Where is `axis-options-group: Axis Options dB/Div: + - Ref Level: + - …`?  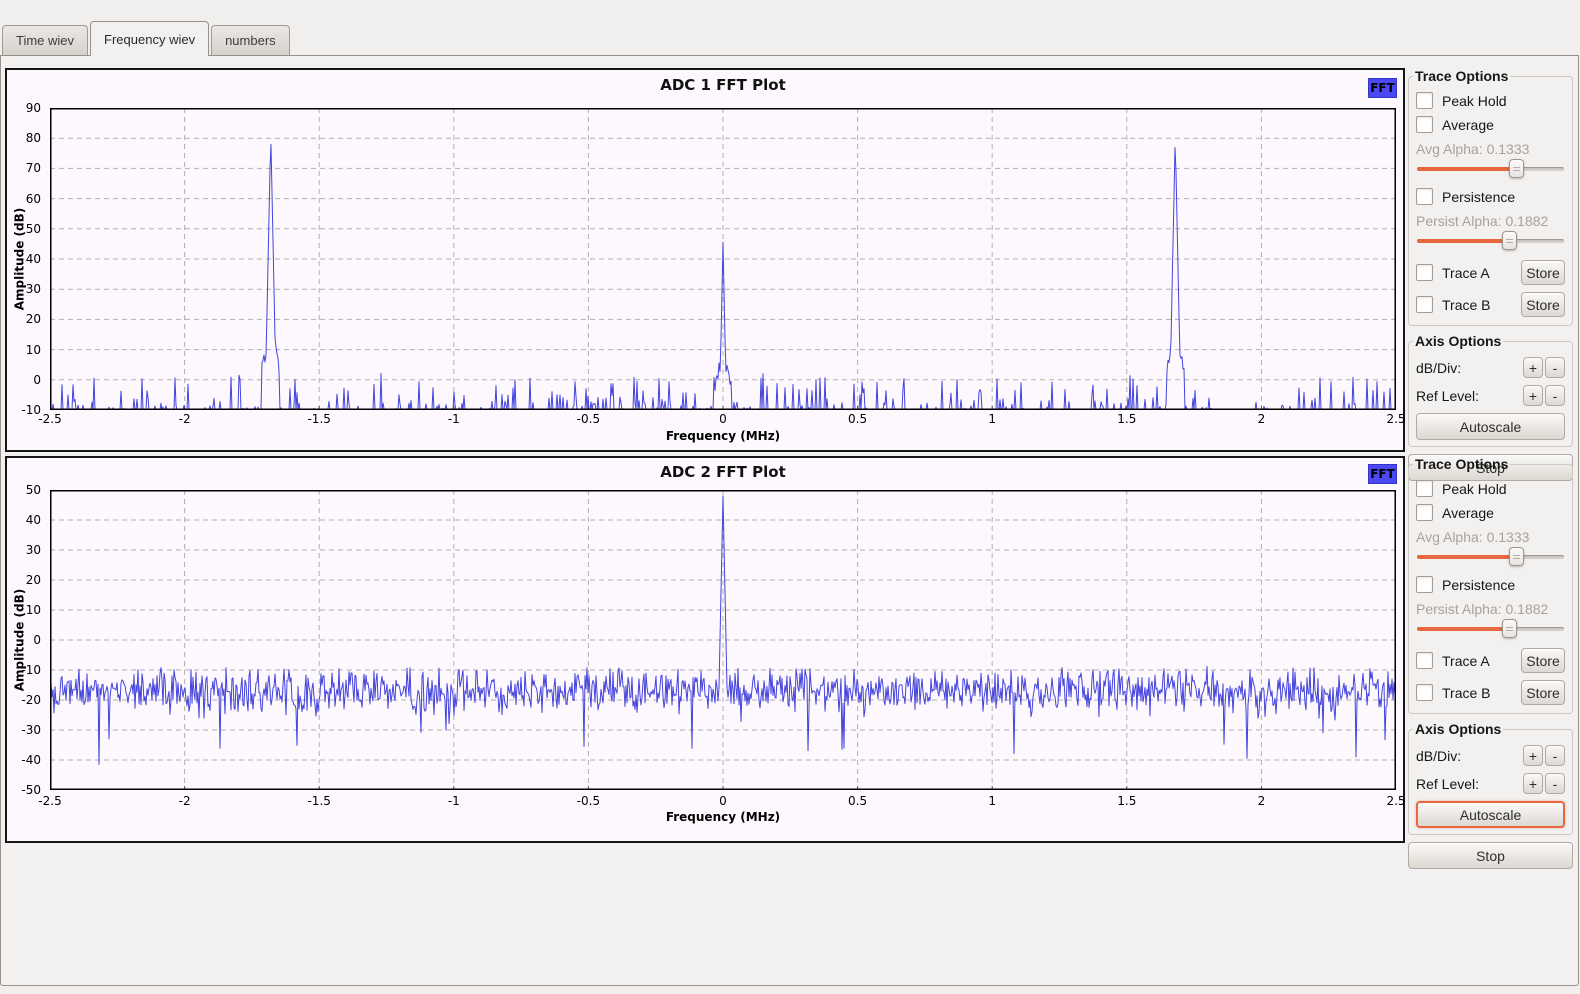 axis-options-group: Axis Options dB/Div: + - Ref Level: + - … is located at coordinates (1490, 390).